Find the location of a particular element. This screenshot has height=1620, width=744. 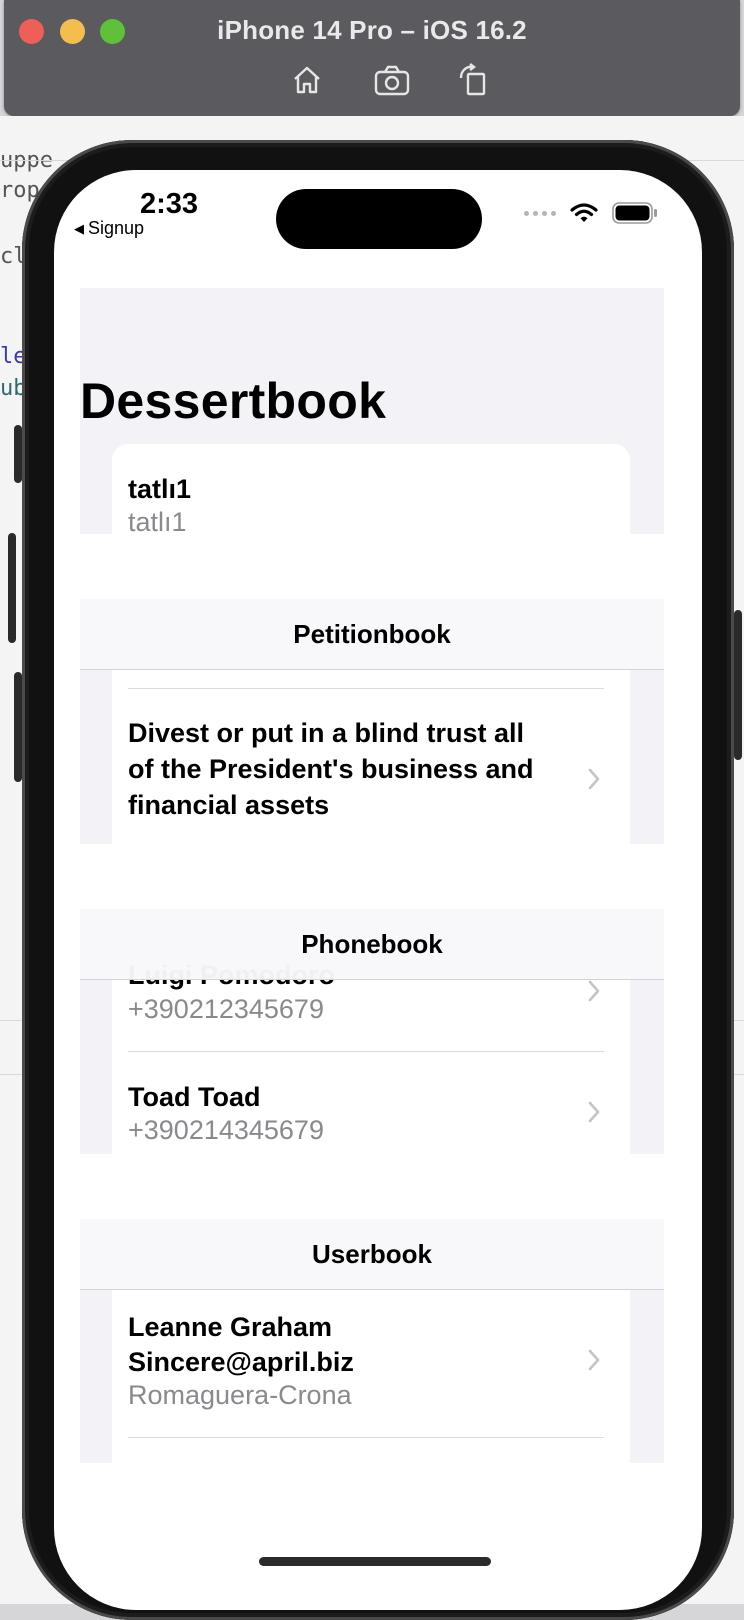

volume-up-button is located at coordinates (12, 588).